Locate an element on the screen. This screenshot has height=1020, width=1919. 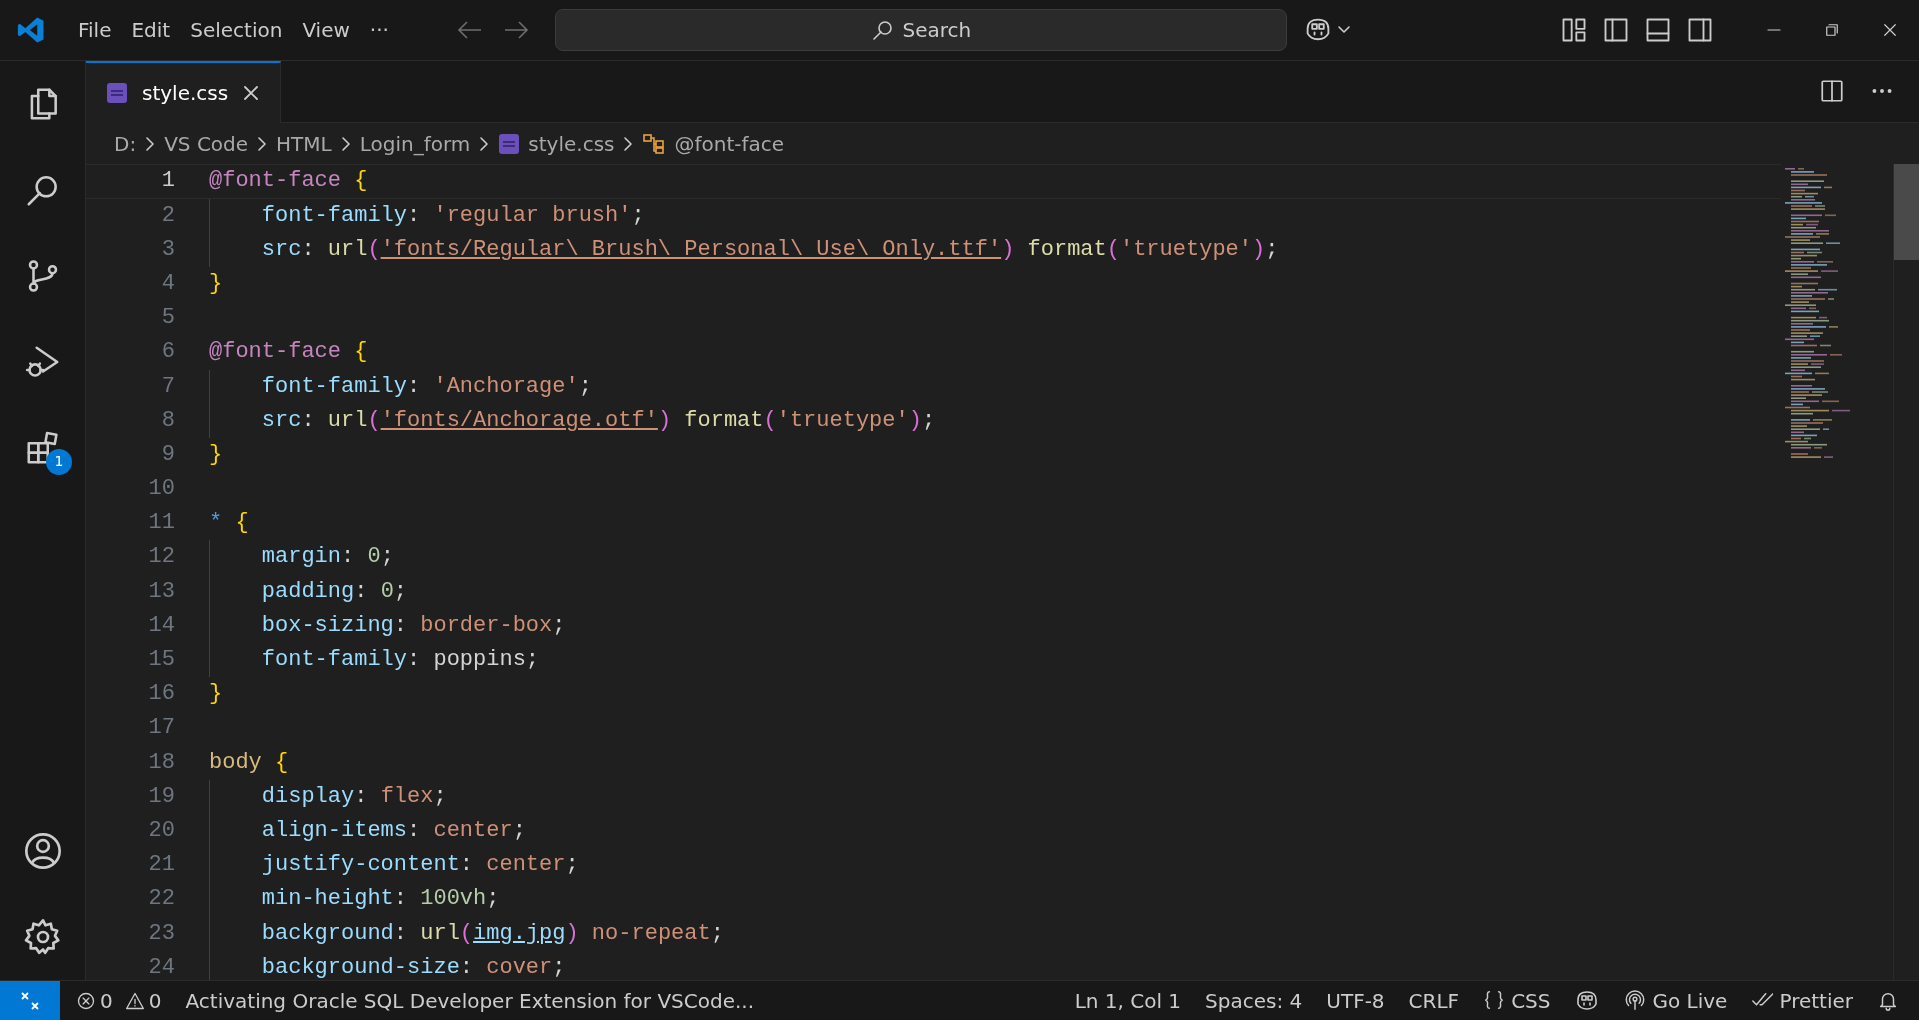
search-box: Search is located at coordinates (920, 29).